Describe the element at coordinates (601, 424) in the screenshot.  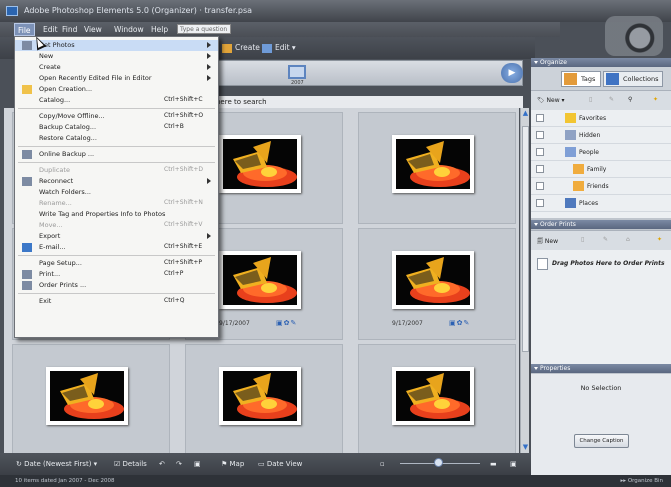
I see `properties-body: No Selection Change Caption` at that location.